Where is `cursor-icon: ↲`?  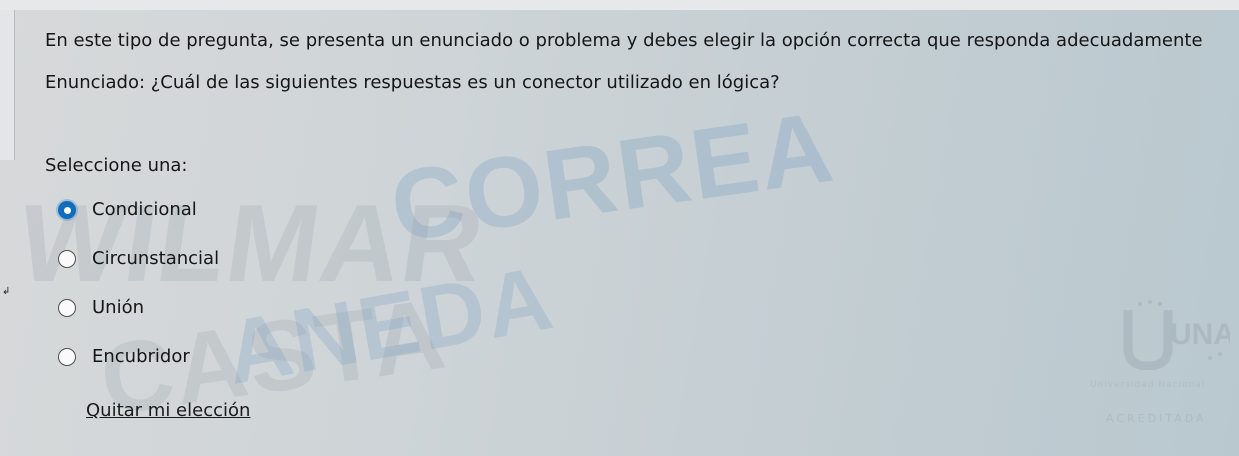 cursor-icon: ↲ is located at coordinates (6, 291).